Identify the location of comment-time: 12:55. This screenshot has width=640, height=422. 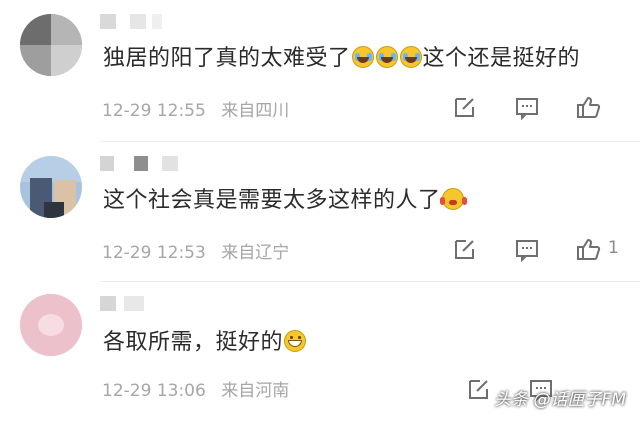
(181, 111).